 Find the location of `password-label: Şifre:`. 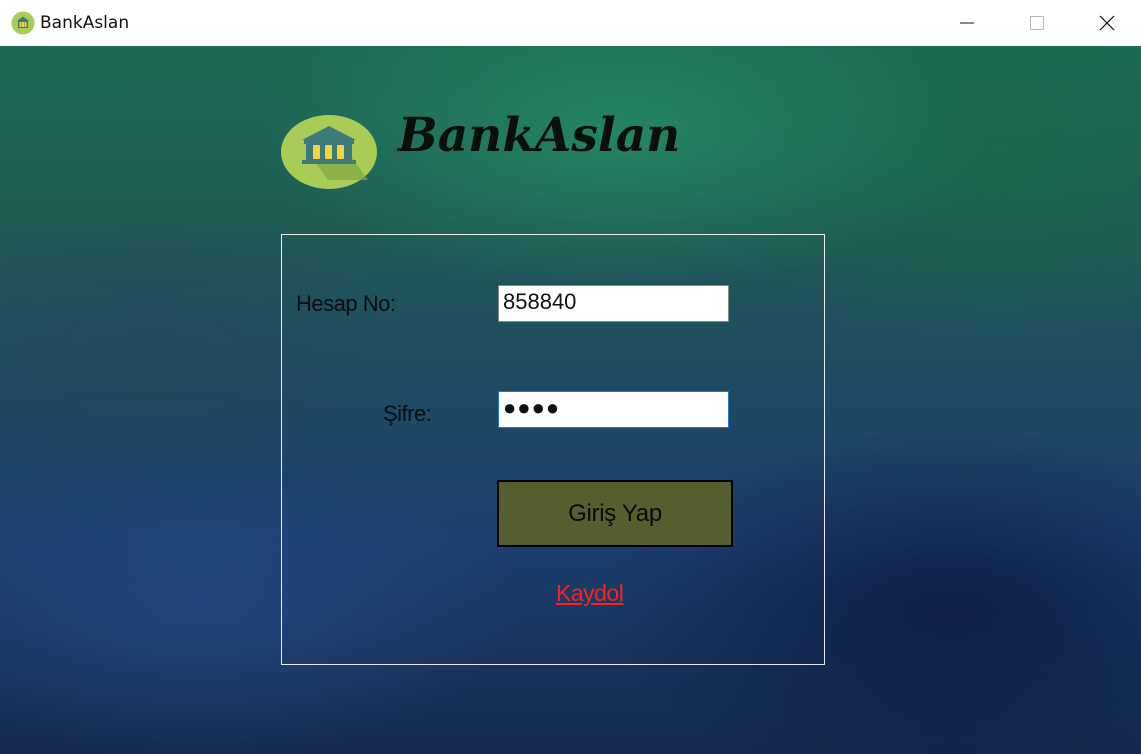

password-label: Şifre: is located at coordinates (407, 413).